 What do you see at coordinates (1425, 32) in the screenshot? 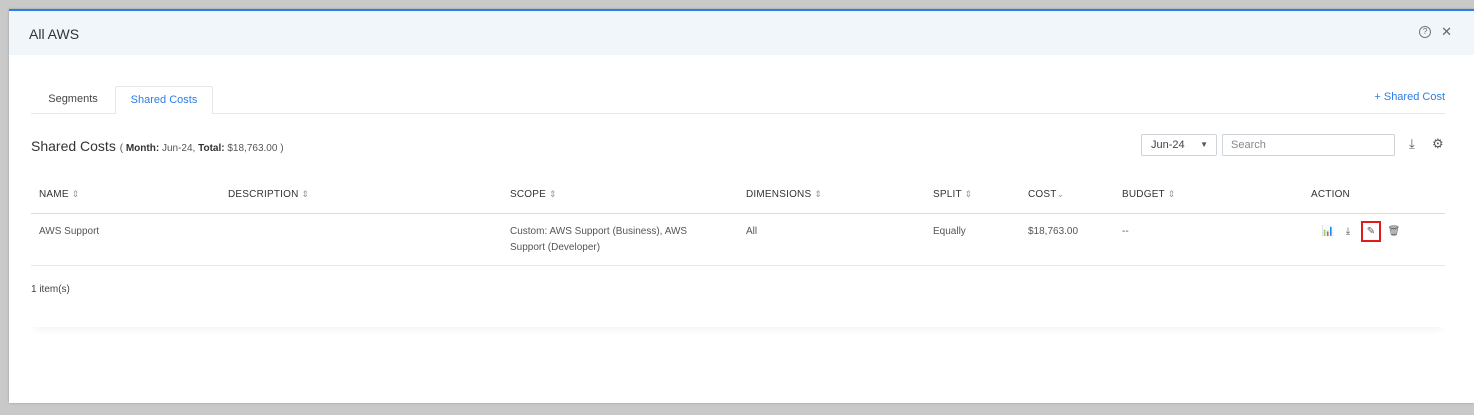
I see `help-icon: ?` at bounding box center [1425, 32].